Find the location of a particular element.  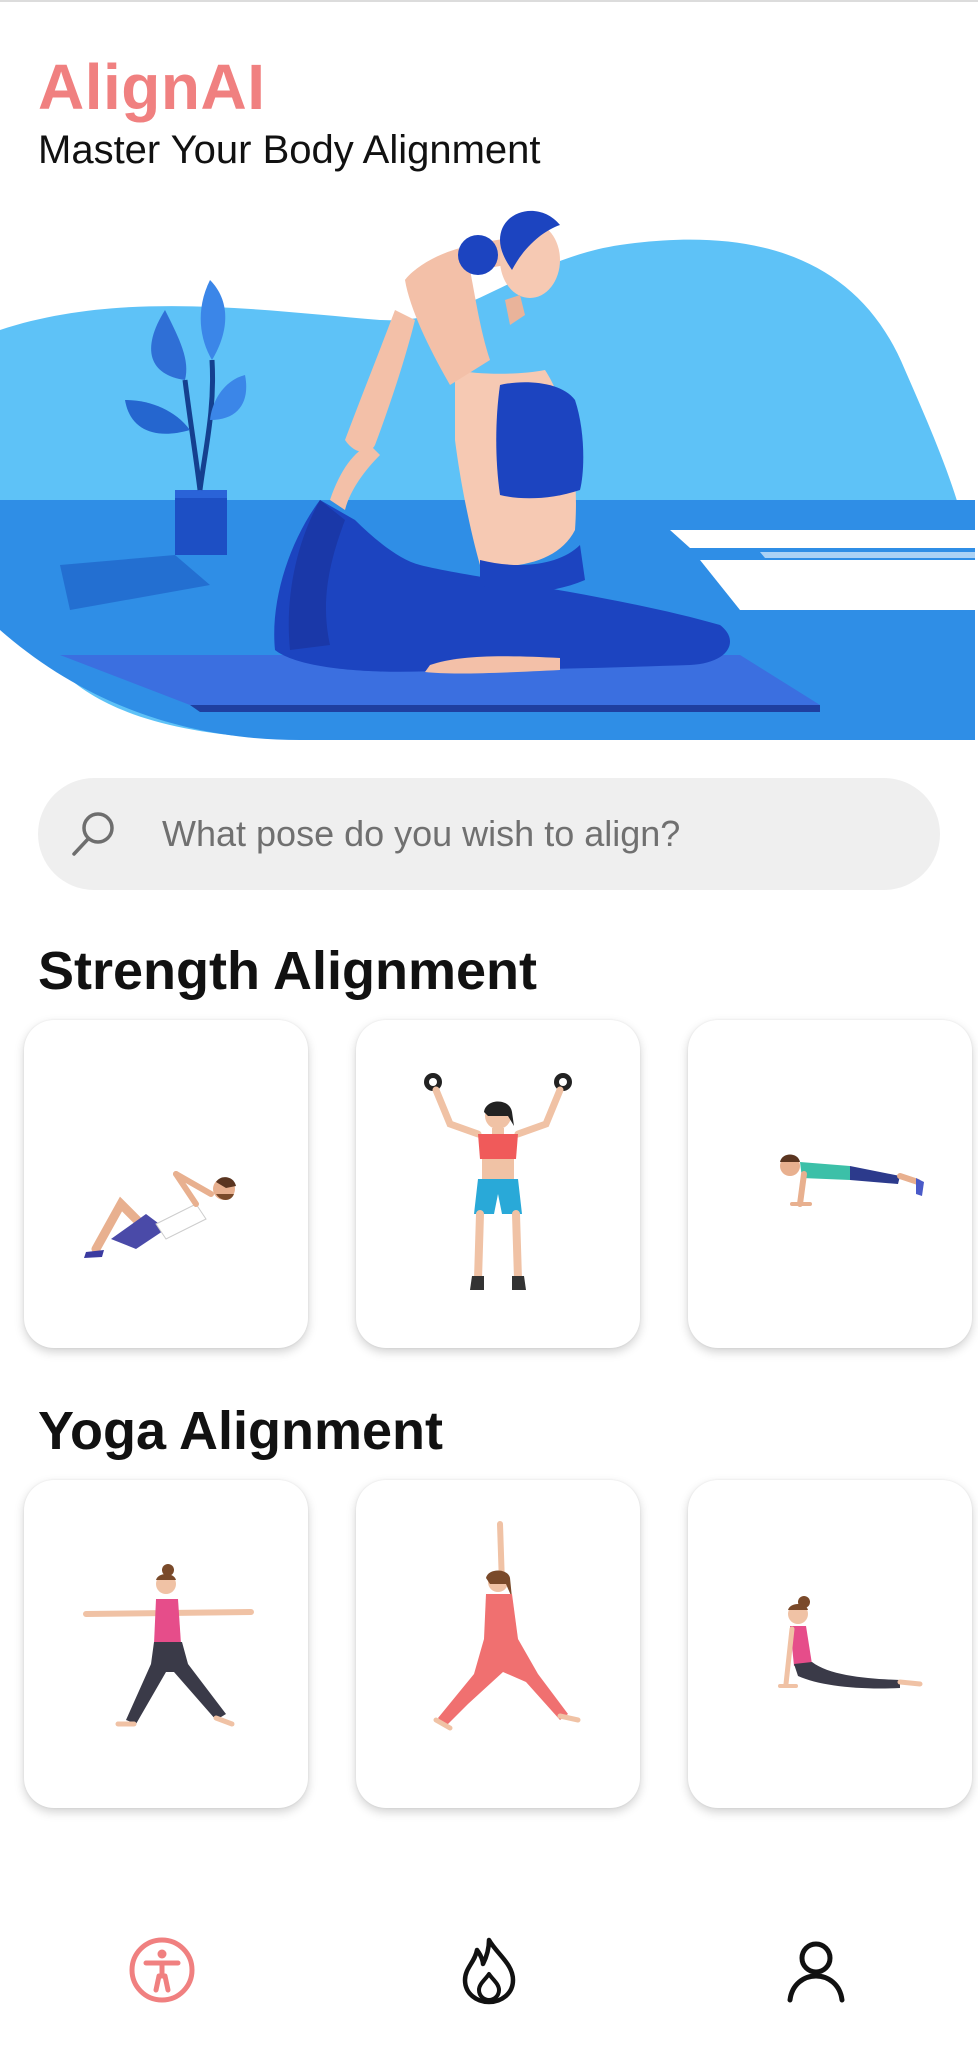

bottom-navigation is located at coordinates (489, 1970).